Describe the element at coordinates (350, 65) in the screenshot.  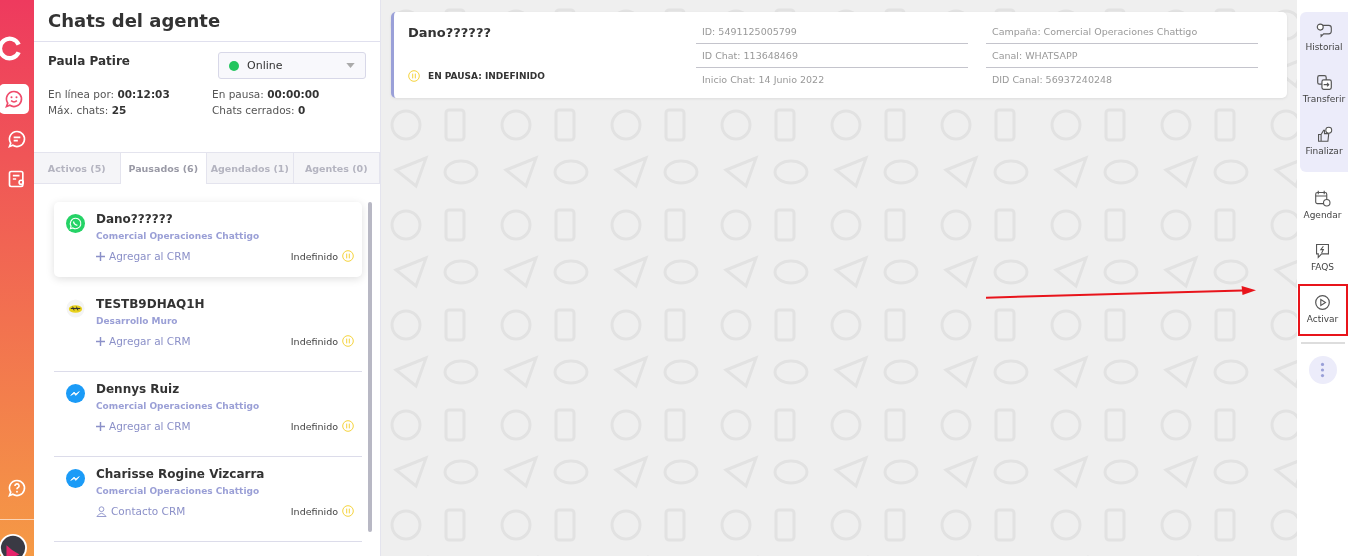
I see `caret-icon` at that location.